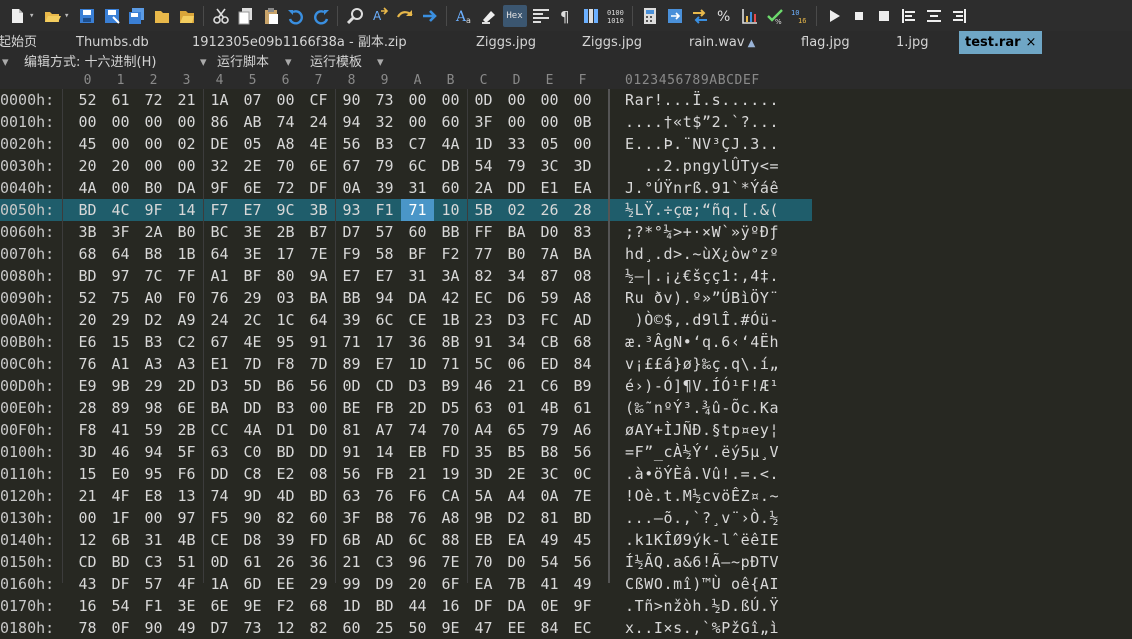 The height and width of the screenshot is (639, 1132). I want to click on hex-byte: 67, so click(351, 166).